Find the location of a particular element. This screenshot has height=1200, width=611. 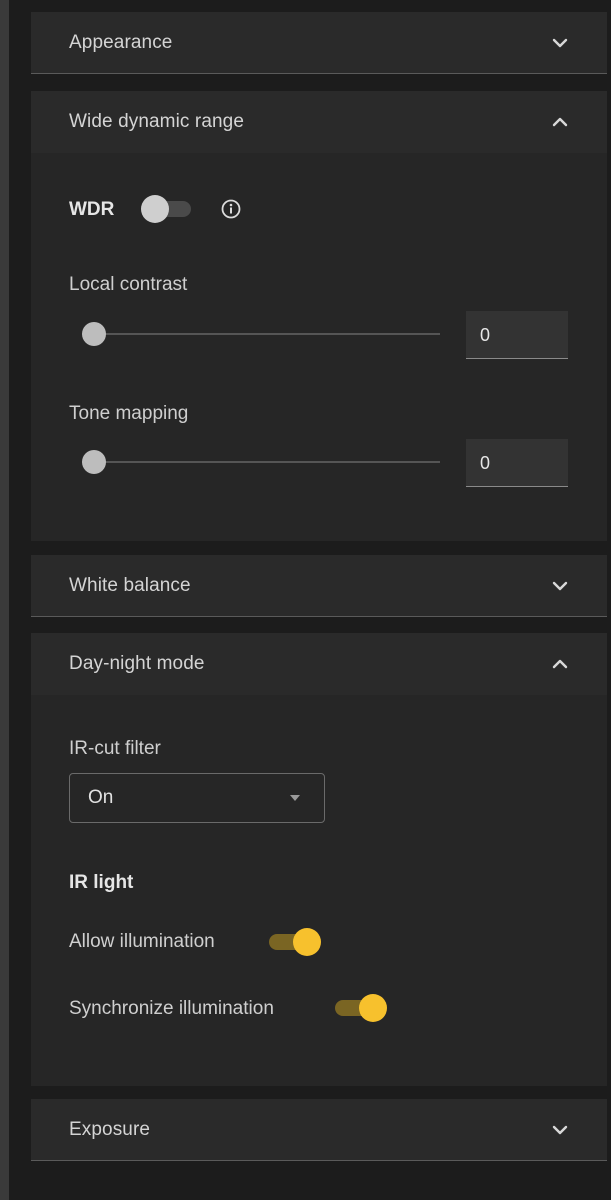

section-header-wide-dynamic-range: Wide dynamic range is located at coordinates (319, 122).